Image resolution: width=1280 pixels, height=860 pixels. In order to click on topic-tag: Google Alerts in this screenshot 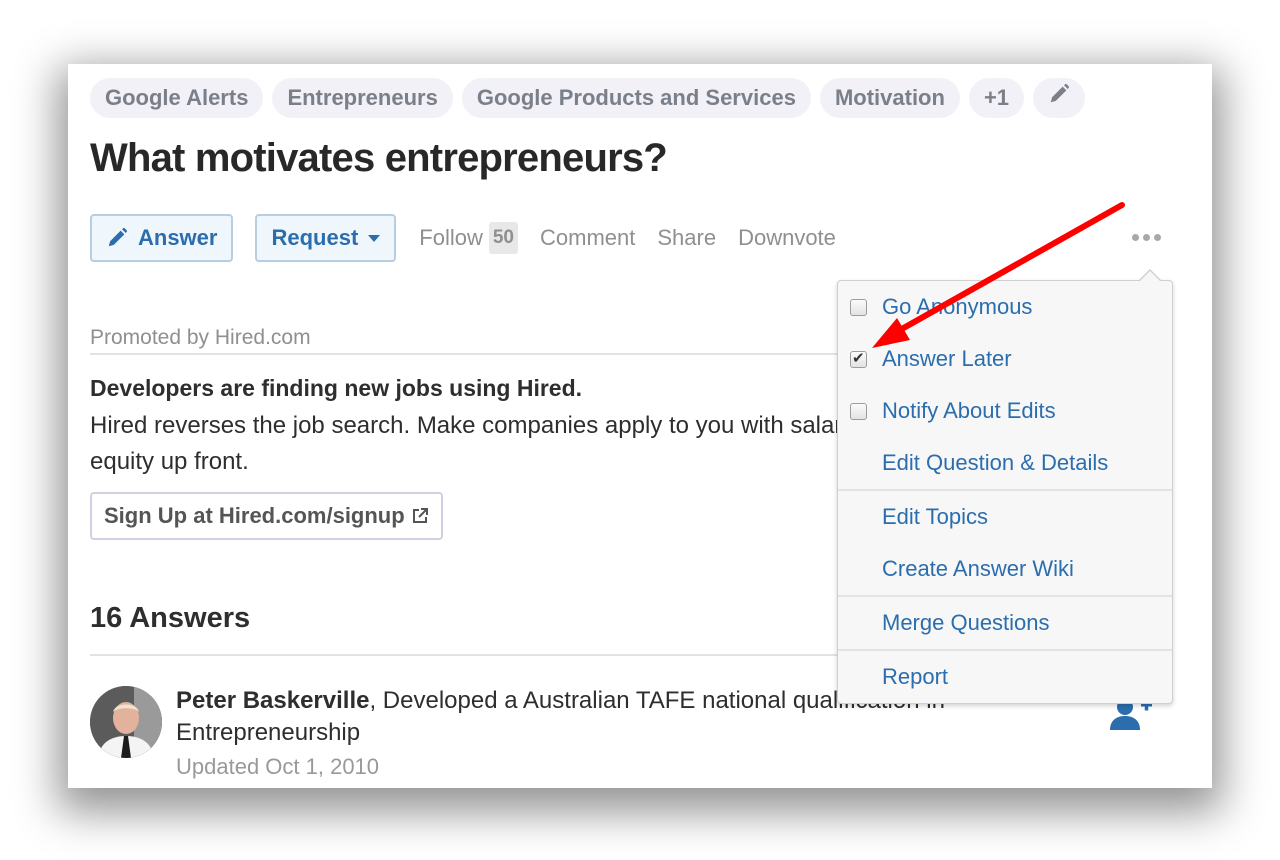, I will do `click(177, 98)`.